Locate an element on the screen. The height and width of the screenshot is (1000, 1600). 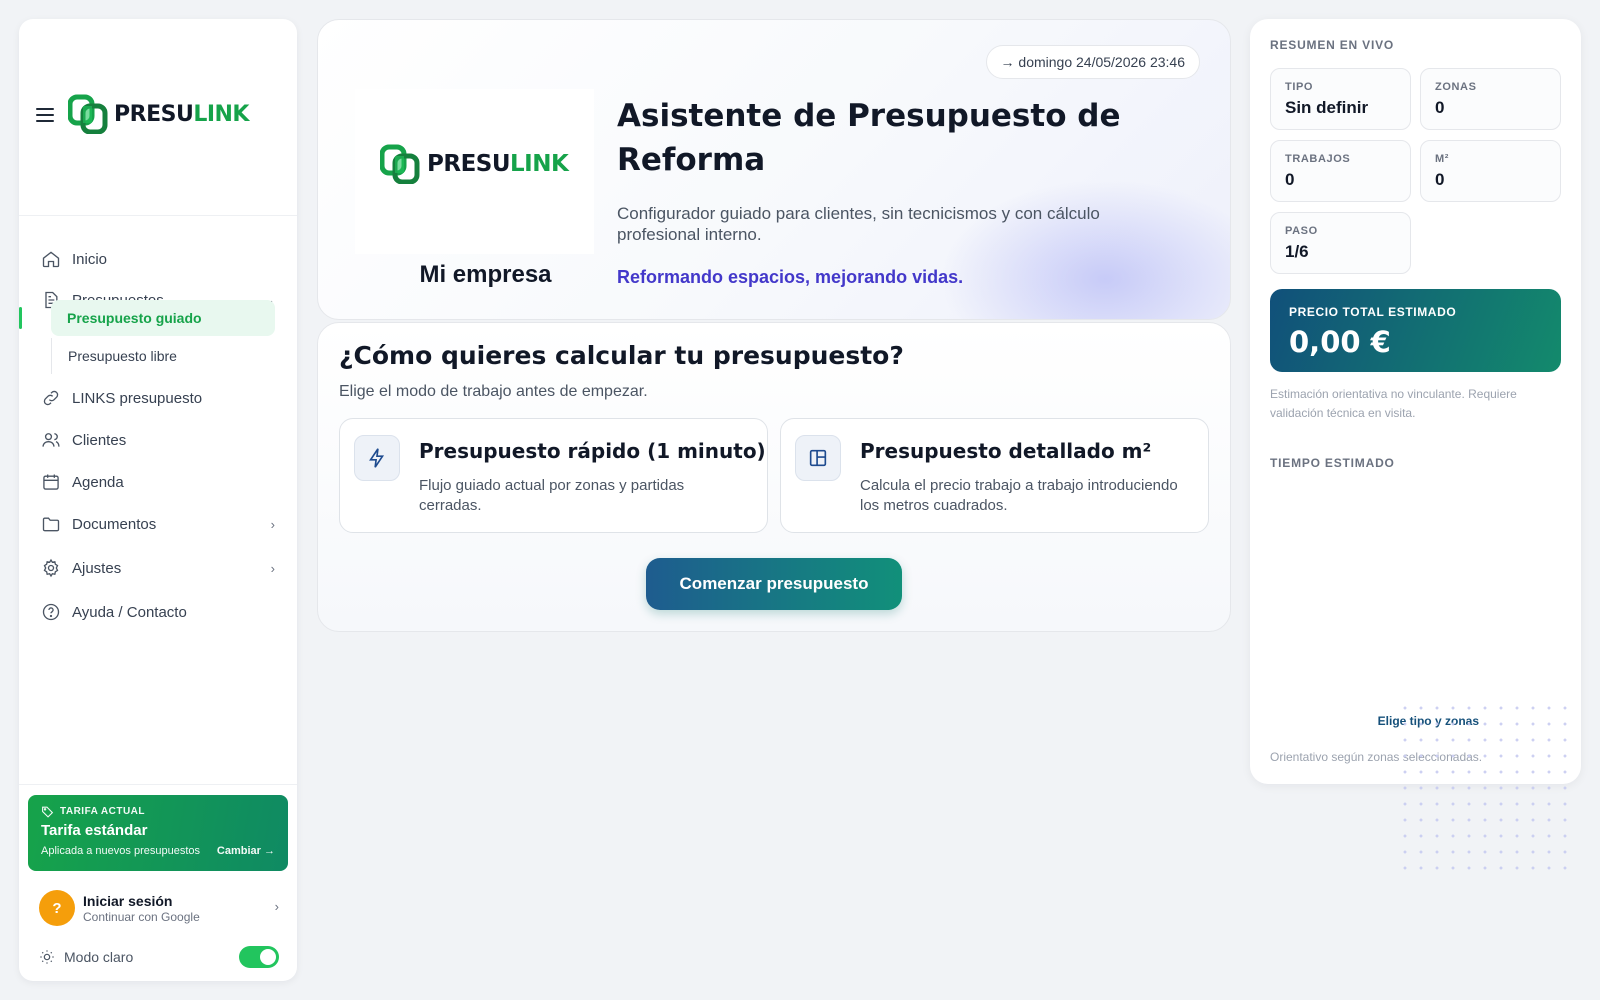
login-title: Iniciar sesión is located at coordinates (128, 900).